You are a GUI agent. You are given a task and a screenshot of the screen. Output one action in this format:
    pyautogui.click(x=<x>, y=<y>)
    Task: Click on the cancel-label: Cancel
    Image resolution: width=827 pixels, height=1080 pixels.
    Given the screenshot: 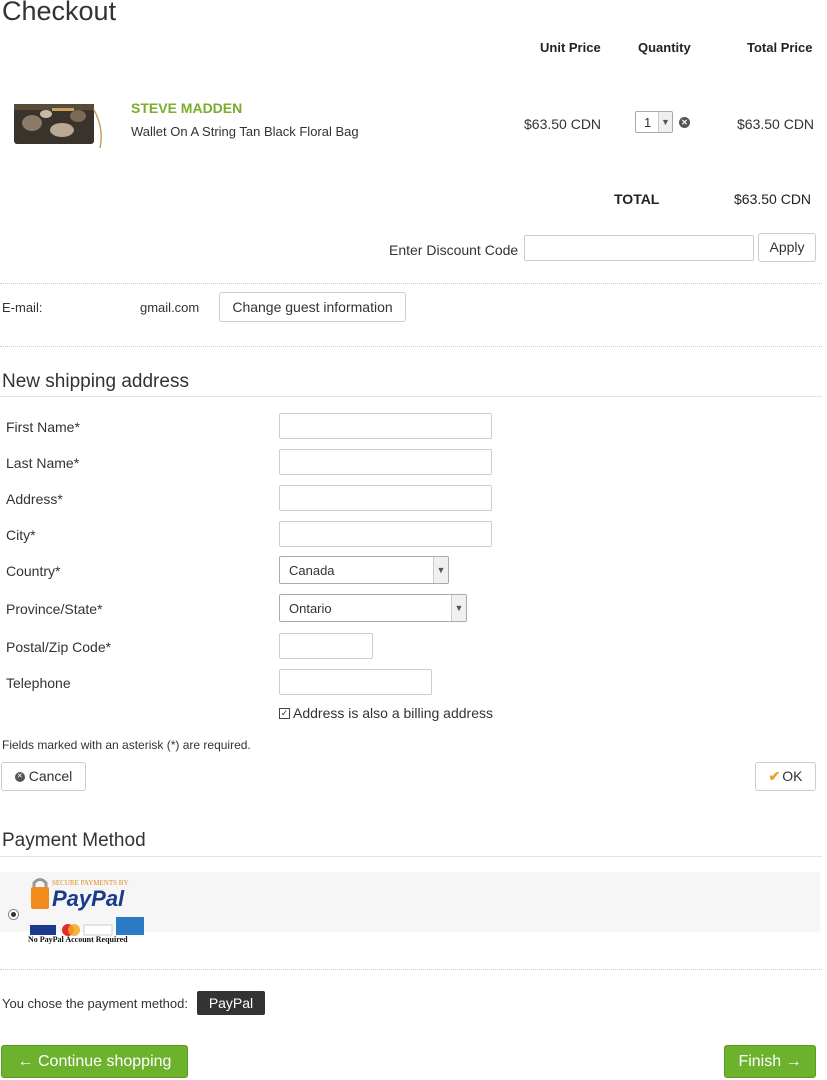 What is the action you would take?
    pyautogui.click(x=50, y=776)
    